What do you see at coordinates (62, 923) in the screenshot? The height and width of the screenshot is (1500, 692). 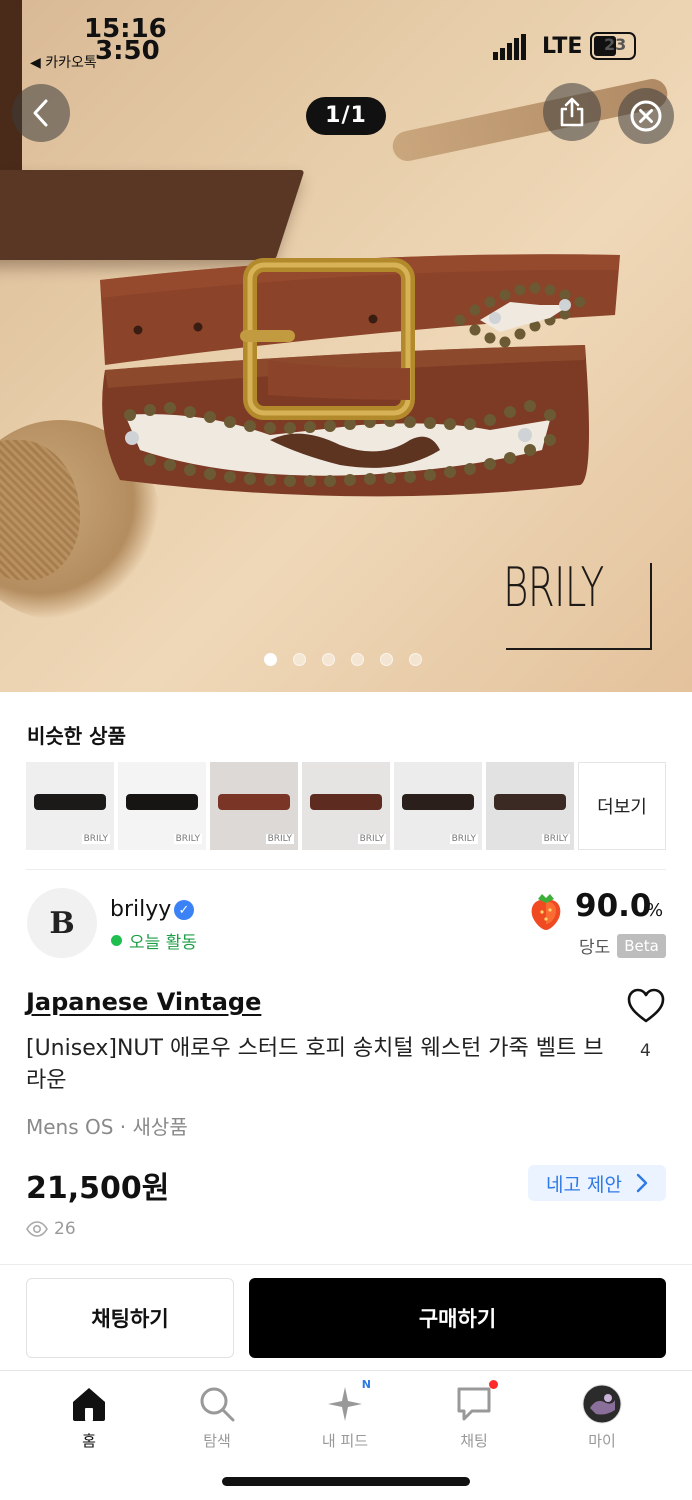 I see `seller-avatar: B` at bounding box center [62, 923].